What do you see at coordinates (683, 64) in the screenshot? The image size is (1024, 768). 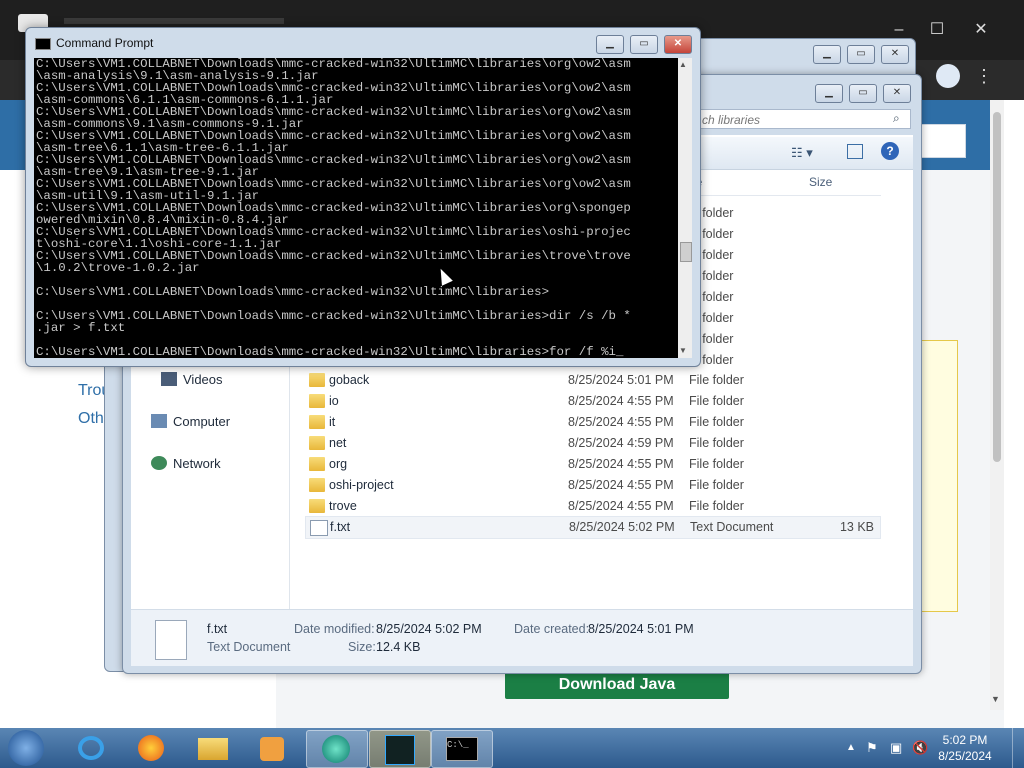 I see `scroll-up-icon: ▲` at bounding box center [683, 64].